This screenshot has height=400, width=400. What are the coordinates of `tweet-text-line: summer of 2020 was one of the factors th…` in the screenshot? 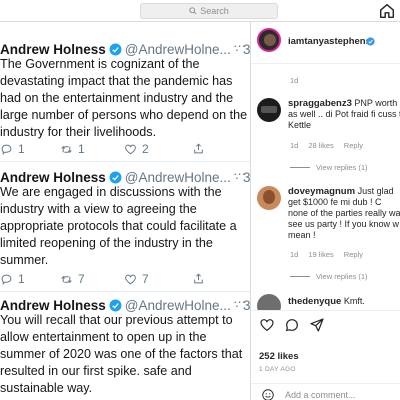 It's located at (121, 354).